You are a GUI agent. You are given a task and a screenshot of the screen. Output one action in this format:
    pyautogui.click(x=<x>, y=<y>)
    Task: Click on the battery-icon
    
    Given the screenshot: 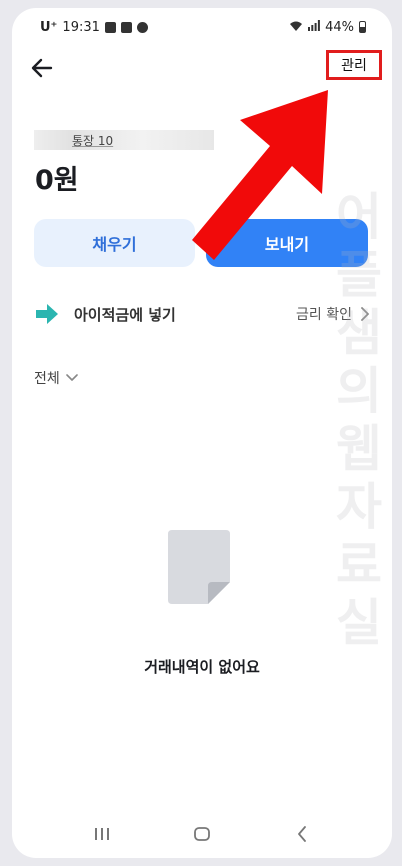 What is the action you would take?
    pyautogui.click(x=362, y=27)
    